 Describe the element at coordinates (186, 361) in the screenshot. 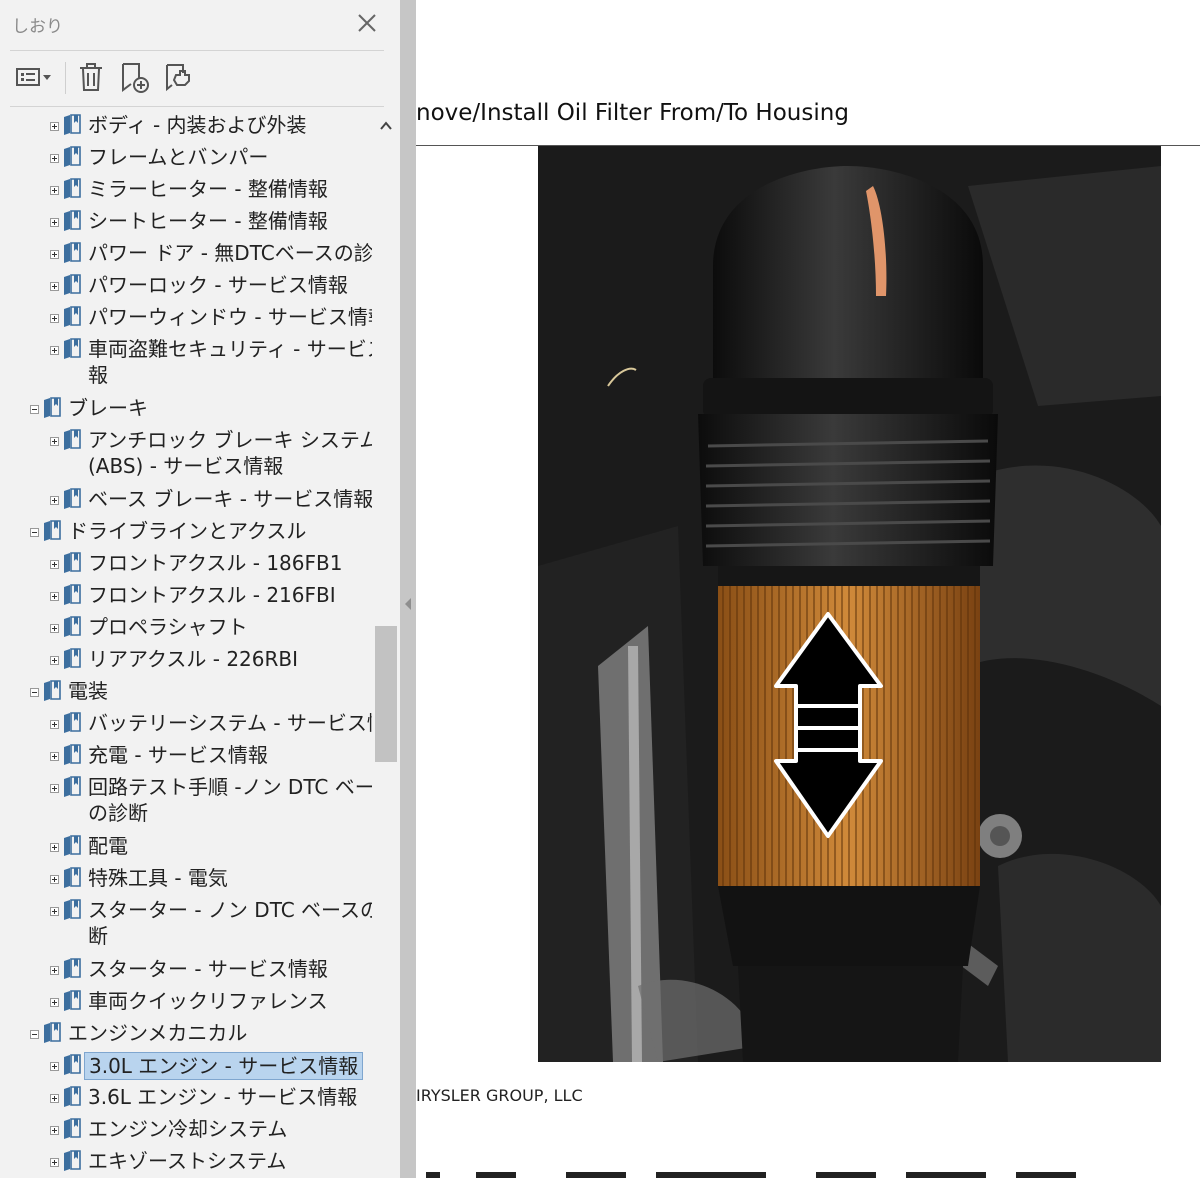

I see `bookmark-item: 車両盗難セキュリティ - サービス情報` at that location.